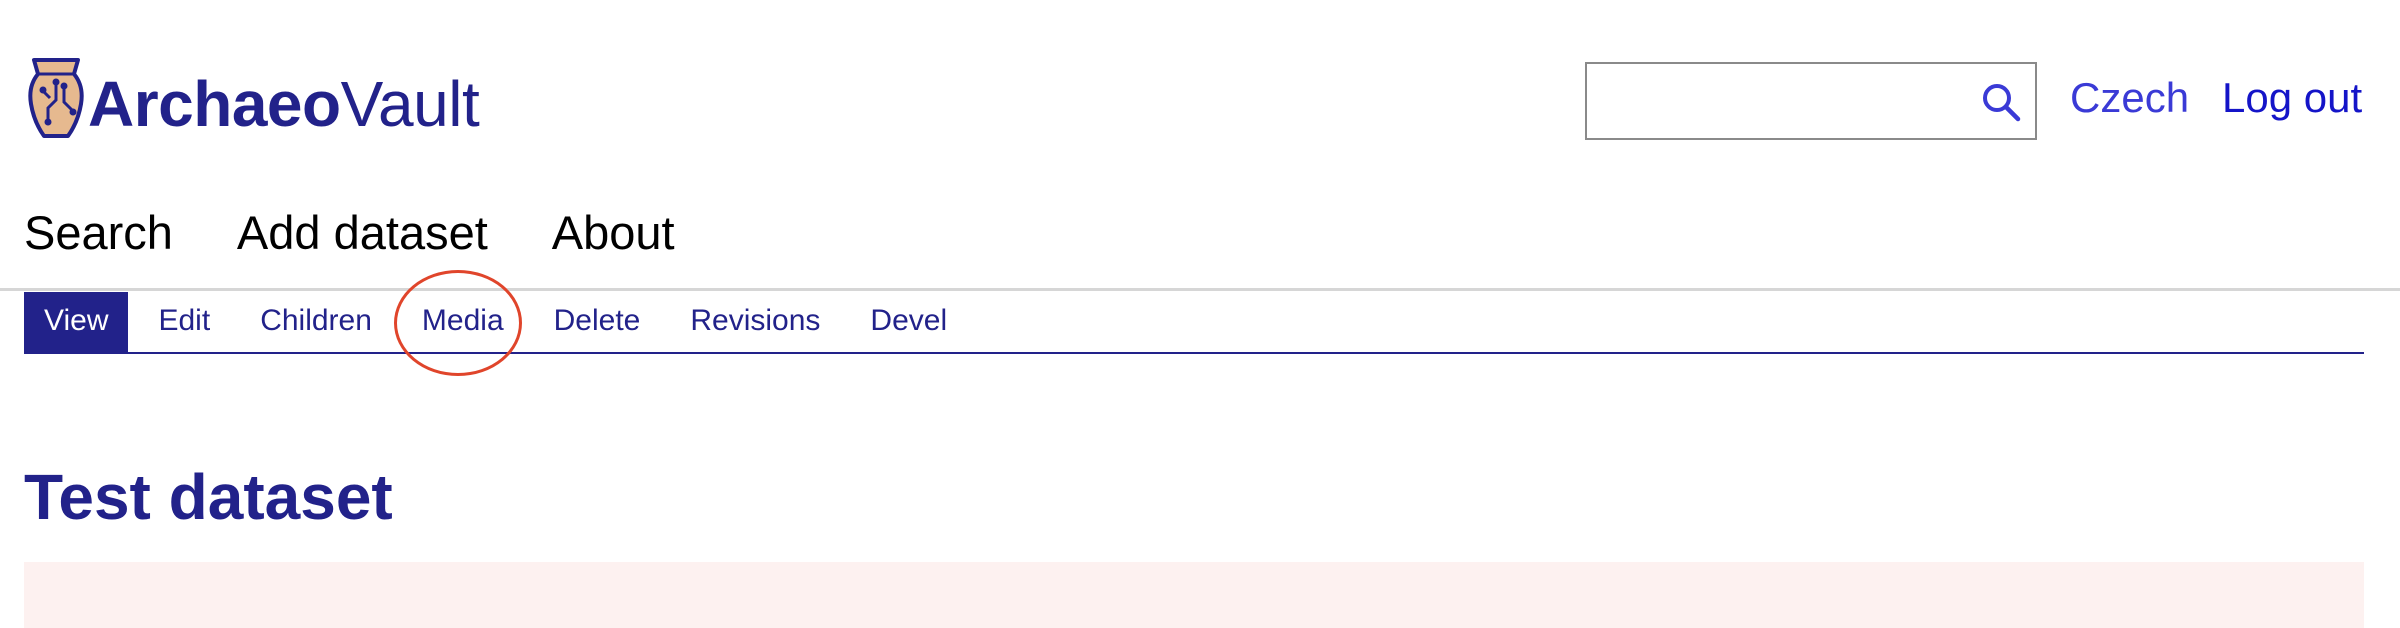  I want to click on amphora-circuit-icon, so click(56, 98).